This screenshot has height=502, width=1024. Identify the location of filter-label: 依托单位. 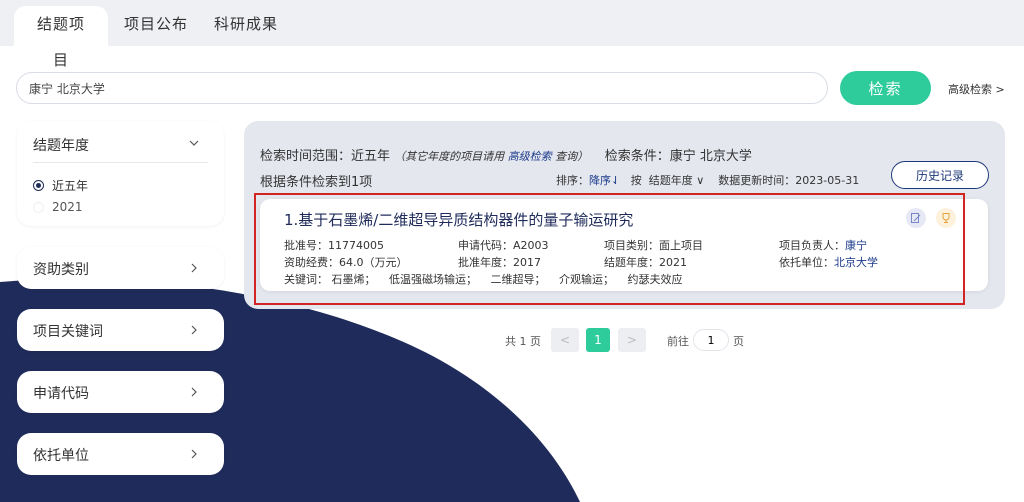
(61, 456).